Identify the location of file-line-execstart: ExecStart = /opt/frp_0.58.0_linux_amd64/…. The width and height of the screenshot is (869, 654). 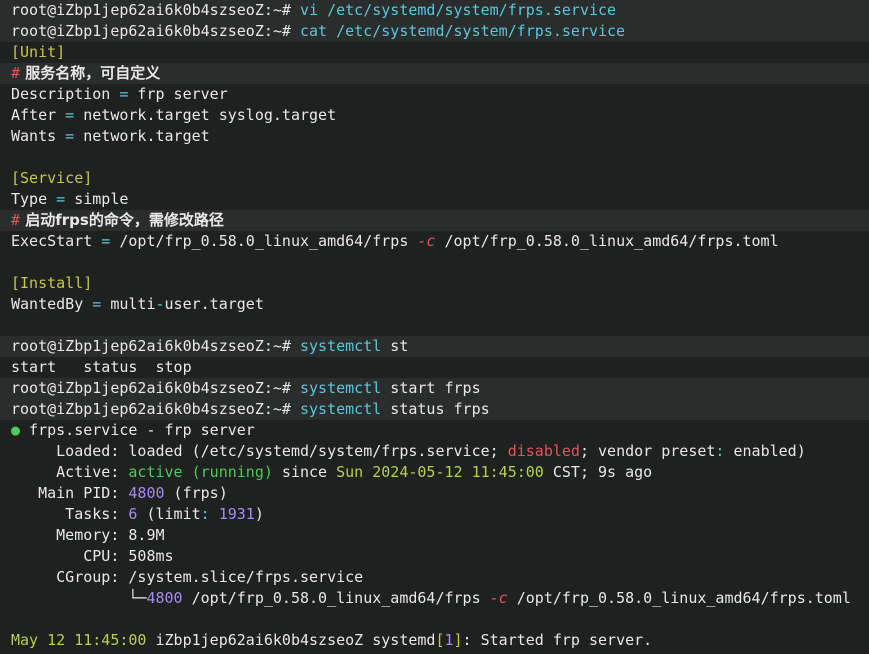
(434, 241).